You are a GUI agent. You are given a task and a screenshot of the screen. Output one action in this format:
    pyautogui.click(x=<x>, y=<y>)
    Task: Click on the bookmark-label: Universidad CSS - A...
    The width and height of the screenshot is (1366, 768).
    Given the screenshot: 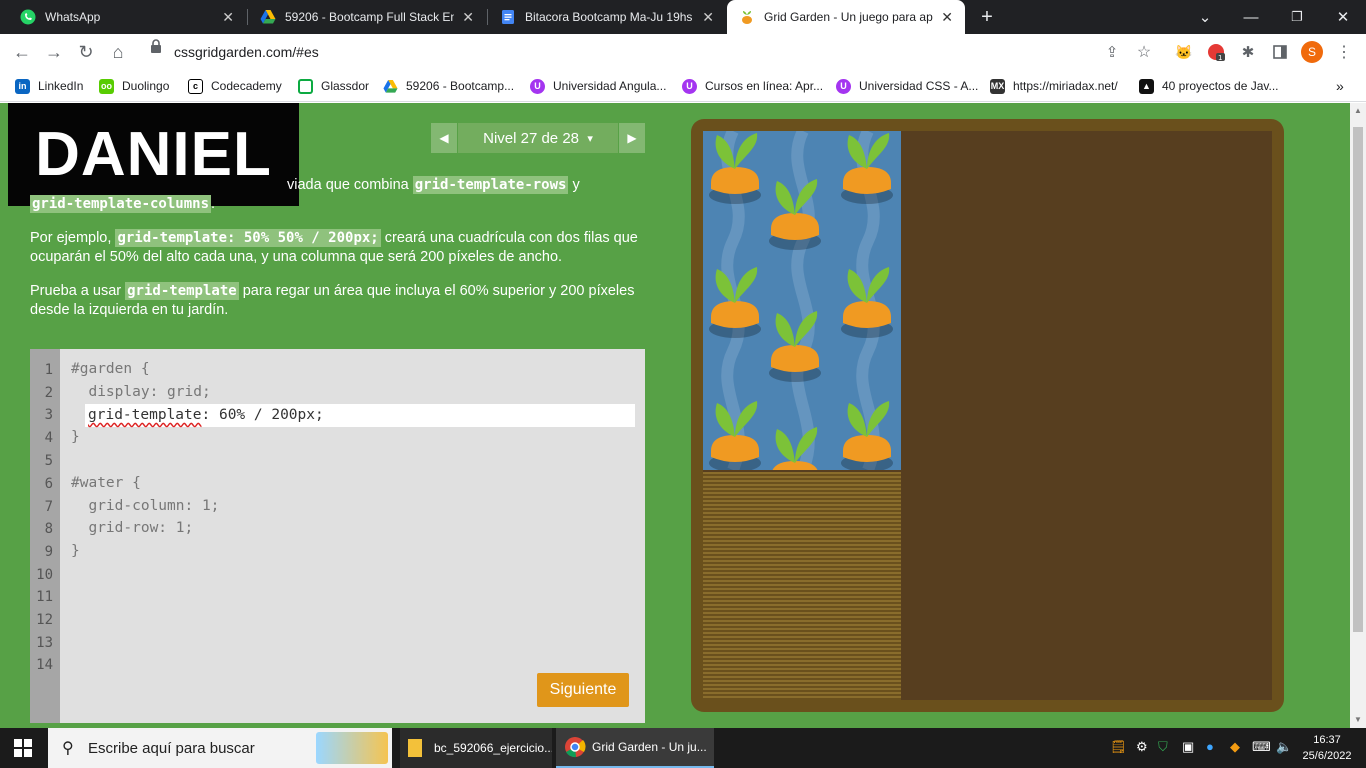 What is the action you would take?
    pyautogui.click(x=919, y=86)
    